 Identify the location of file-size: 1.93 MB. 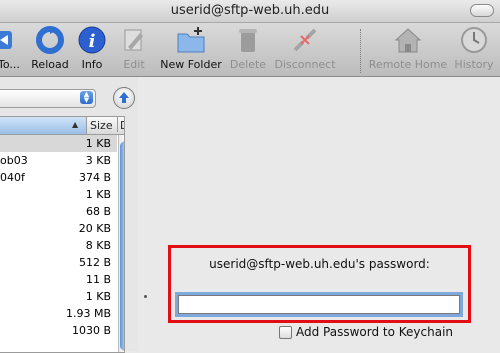
(88, 313).